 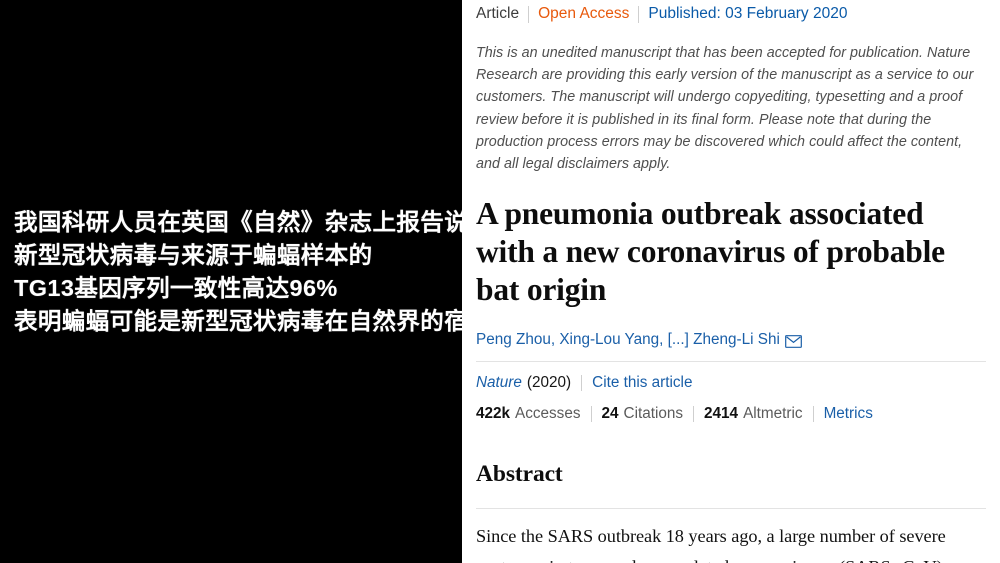 What do you see at coordinates (549, 383) in the screenshot?
I see `journal-year: (2020)` at bounding box center [549, 383].